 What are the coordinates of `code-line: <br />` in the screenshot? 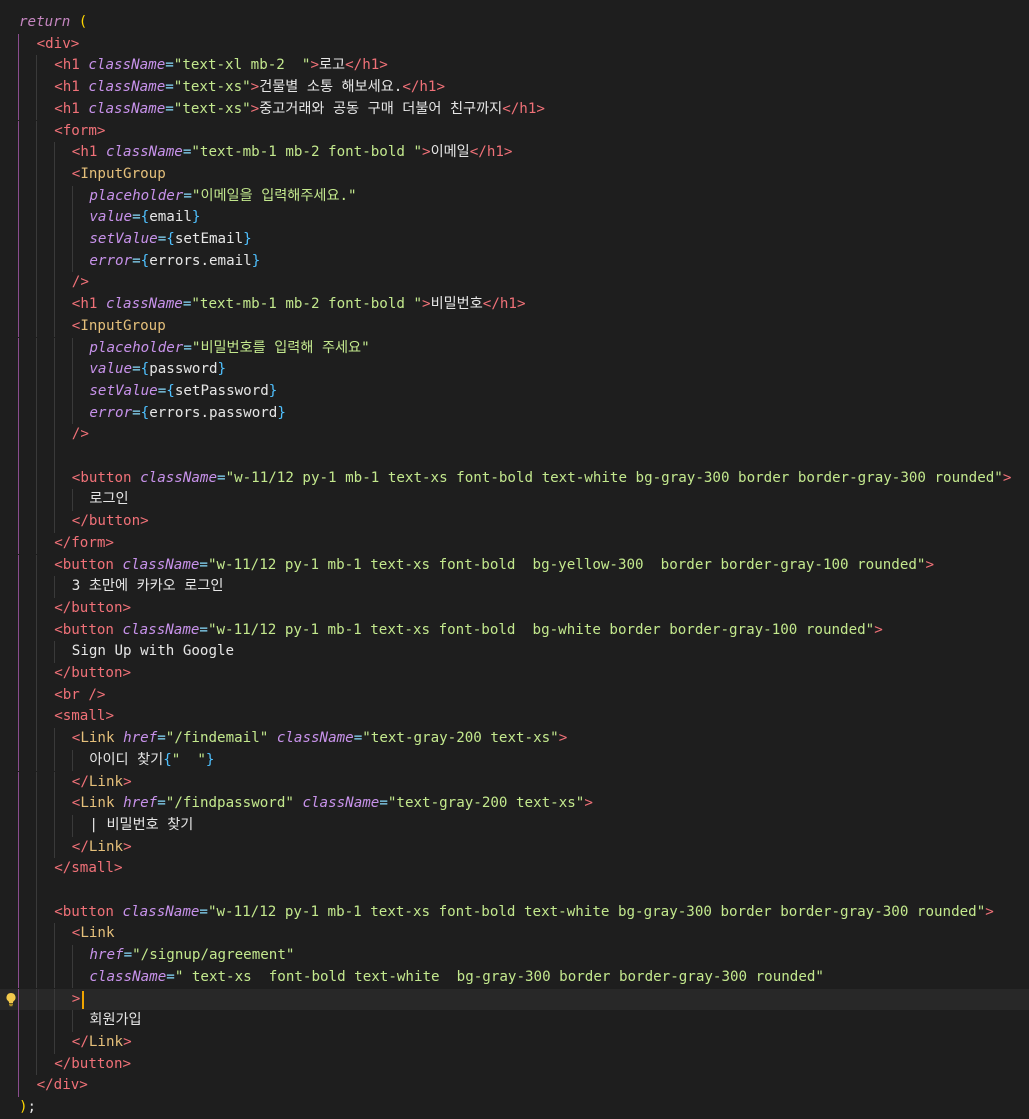 It's located at (514, 695).